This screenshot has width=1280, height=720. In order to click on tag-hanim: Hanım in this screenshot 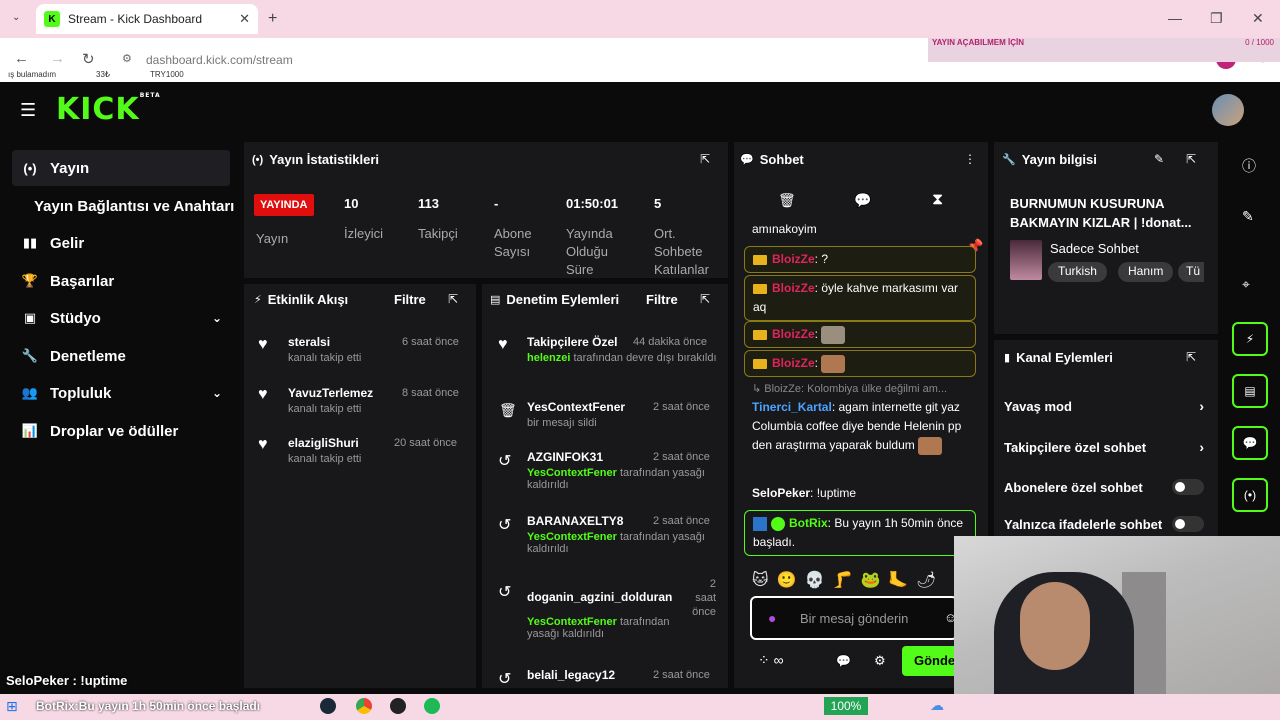, I will do `click(1146, 272)`.